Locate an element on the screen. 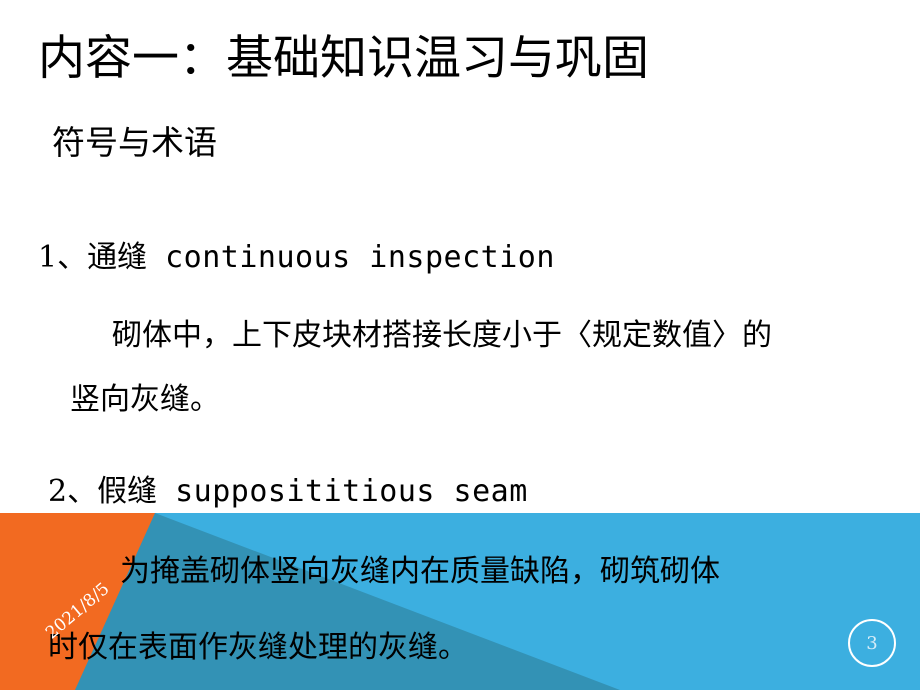  body-line-5: 为掩盖砌体竖向灰缝内在质量缺陷，砌筑砌体 is located at coordinates (420, 568).